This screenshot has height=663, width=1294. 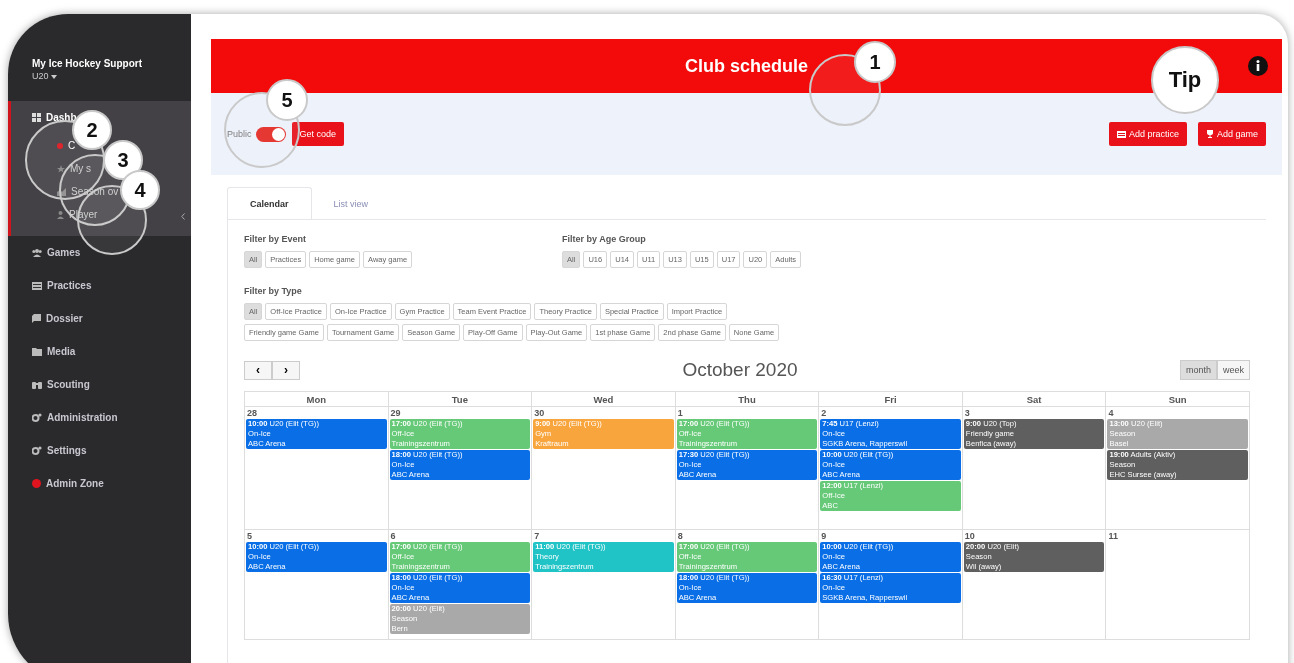 What do you see at coordinates (1198, 370) in the screenshot?
I see `view-toggle: month` at bounding box center [1198, 370].